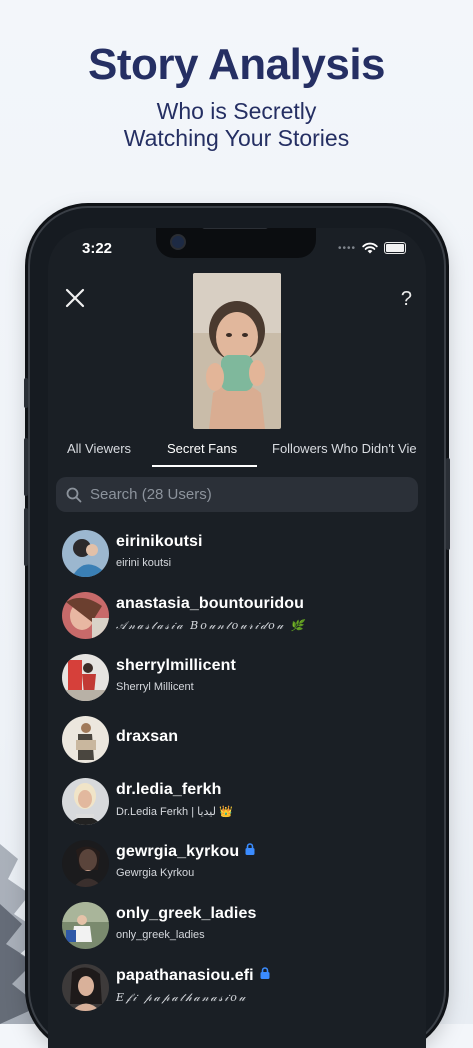  What do you see at coordinates (210, 603) in the screenshot?
I see `username: anastasia_bountouridou` at bounding box center [210, 603].